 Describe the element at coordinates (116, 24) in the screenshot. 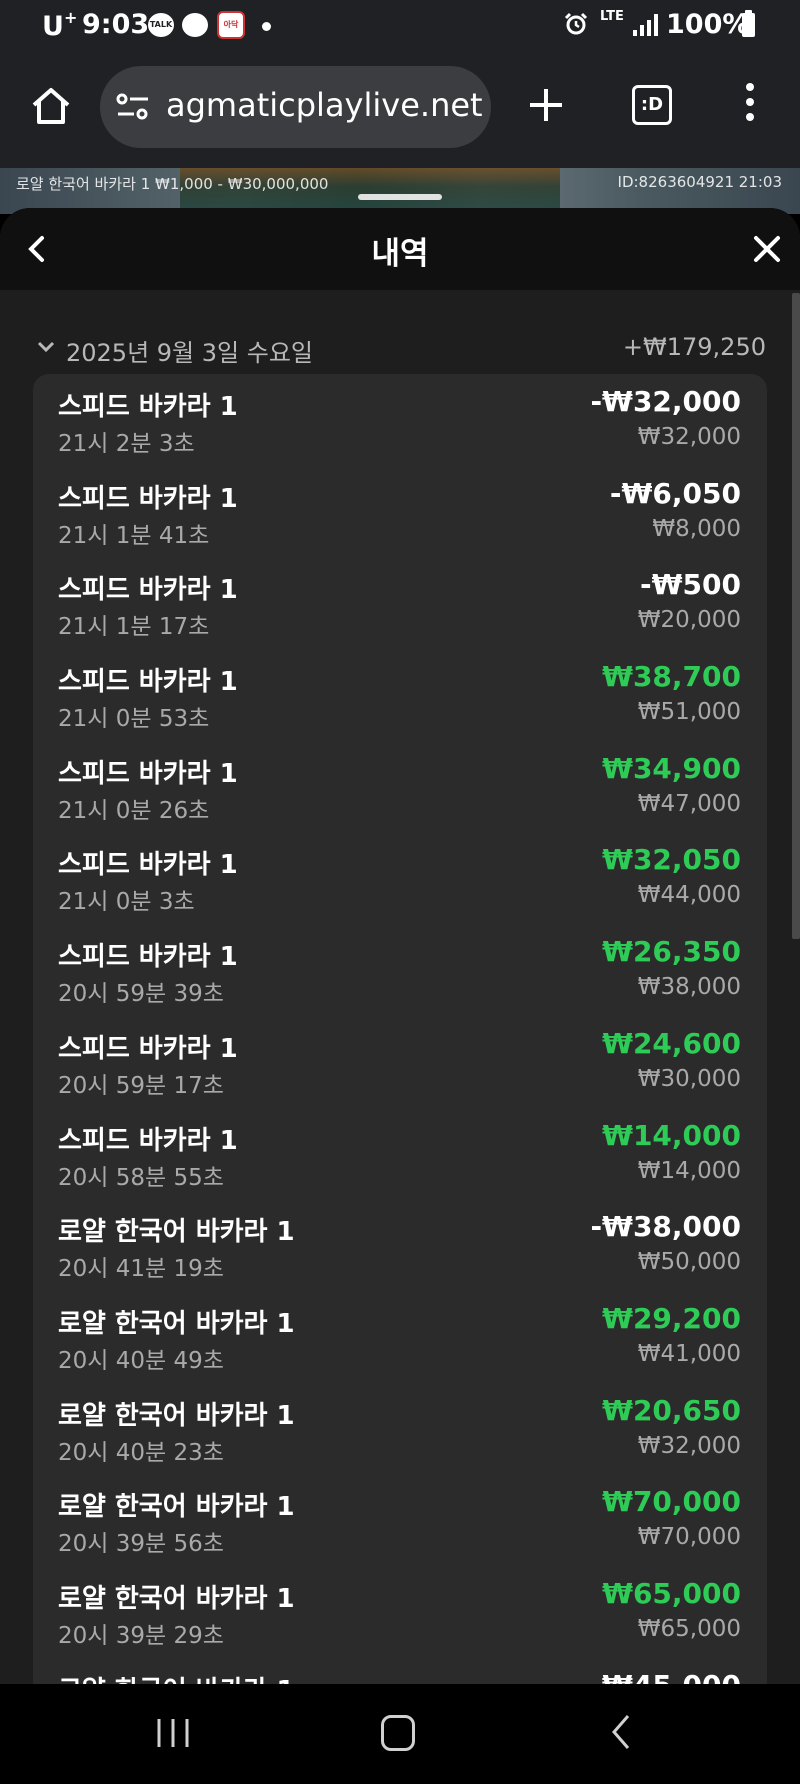

I see `clock: 9:03` at that location.